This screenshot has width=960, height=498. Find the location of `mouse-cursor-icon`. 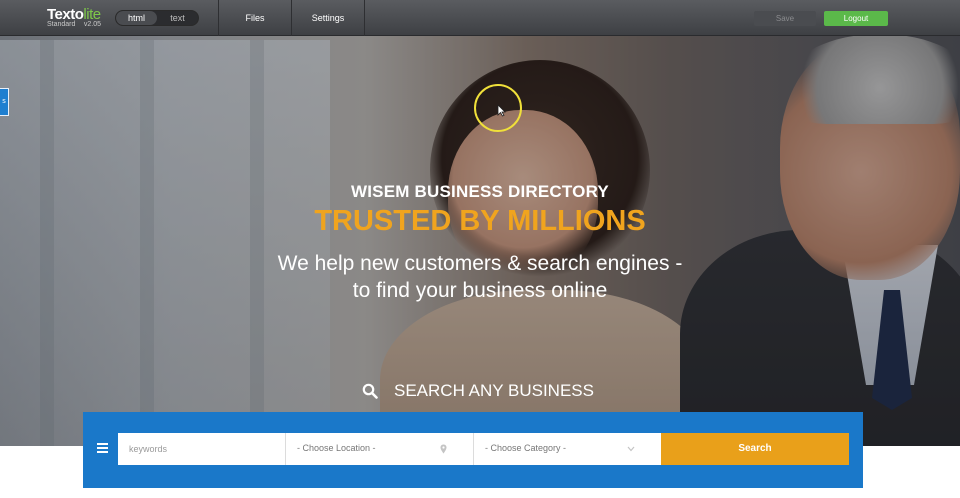

mouse-cursor-icon is located at coordinates (501, 110).